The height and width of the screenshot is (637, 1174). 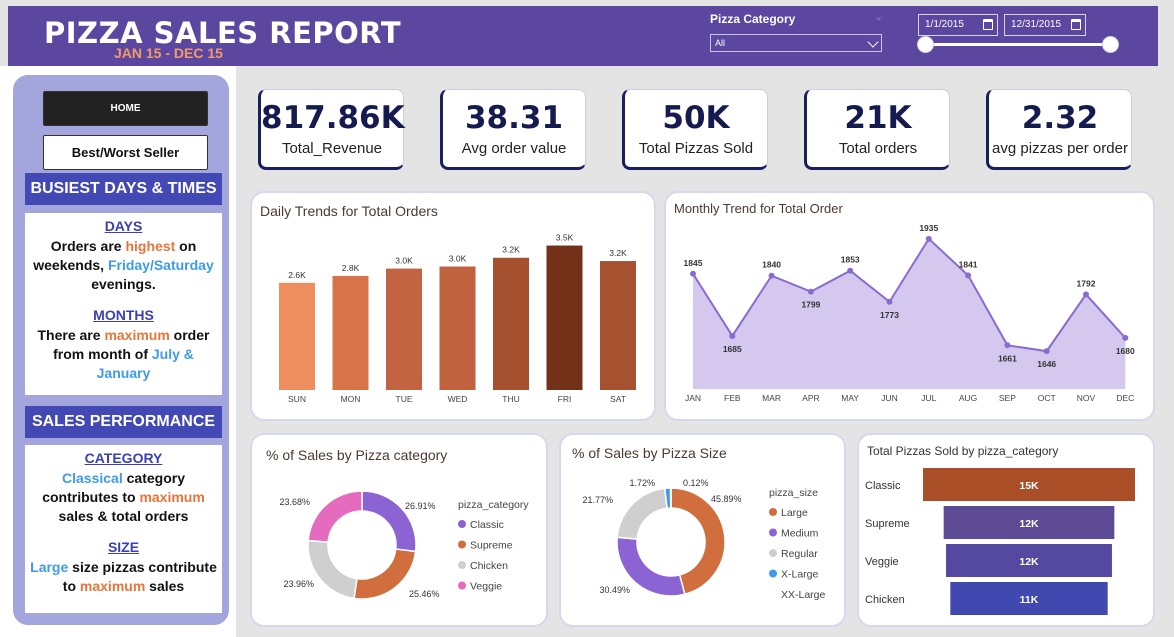 What do you see at coordinates (696, 148) in the screenshot?
I see `kpi-label: Total Pizzas Sold` at bounding box center [696, 148].